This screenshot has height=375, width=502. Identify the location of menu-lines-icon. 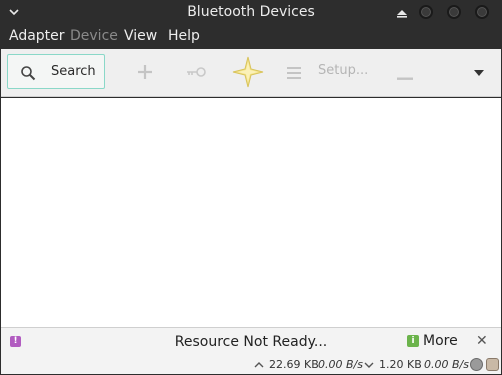
(294, 75).